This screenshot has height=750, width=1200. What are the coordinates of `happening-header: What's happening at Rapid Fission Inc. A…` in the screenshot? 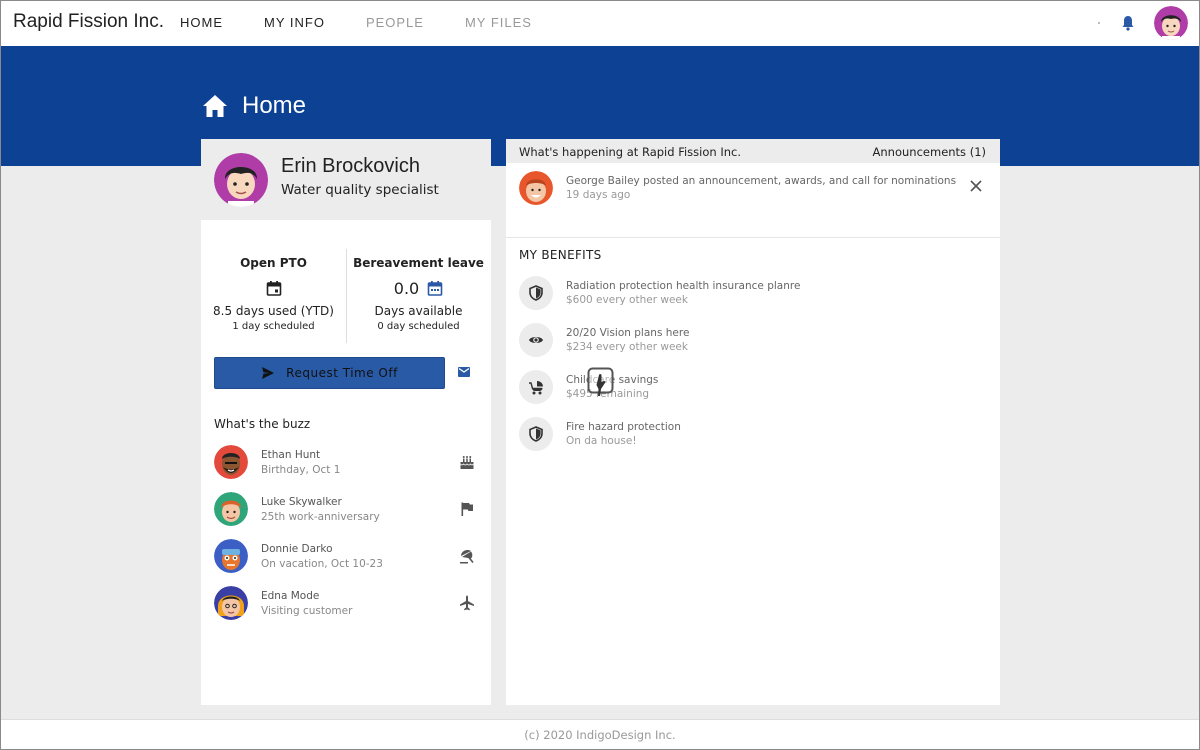 It's located at (753, 151).